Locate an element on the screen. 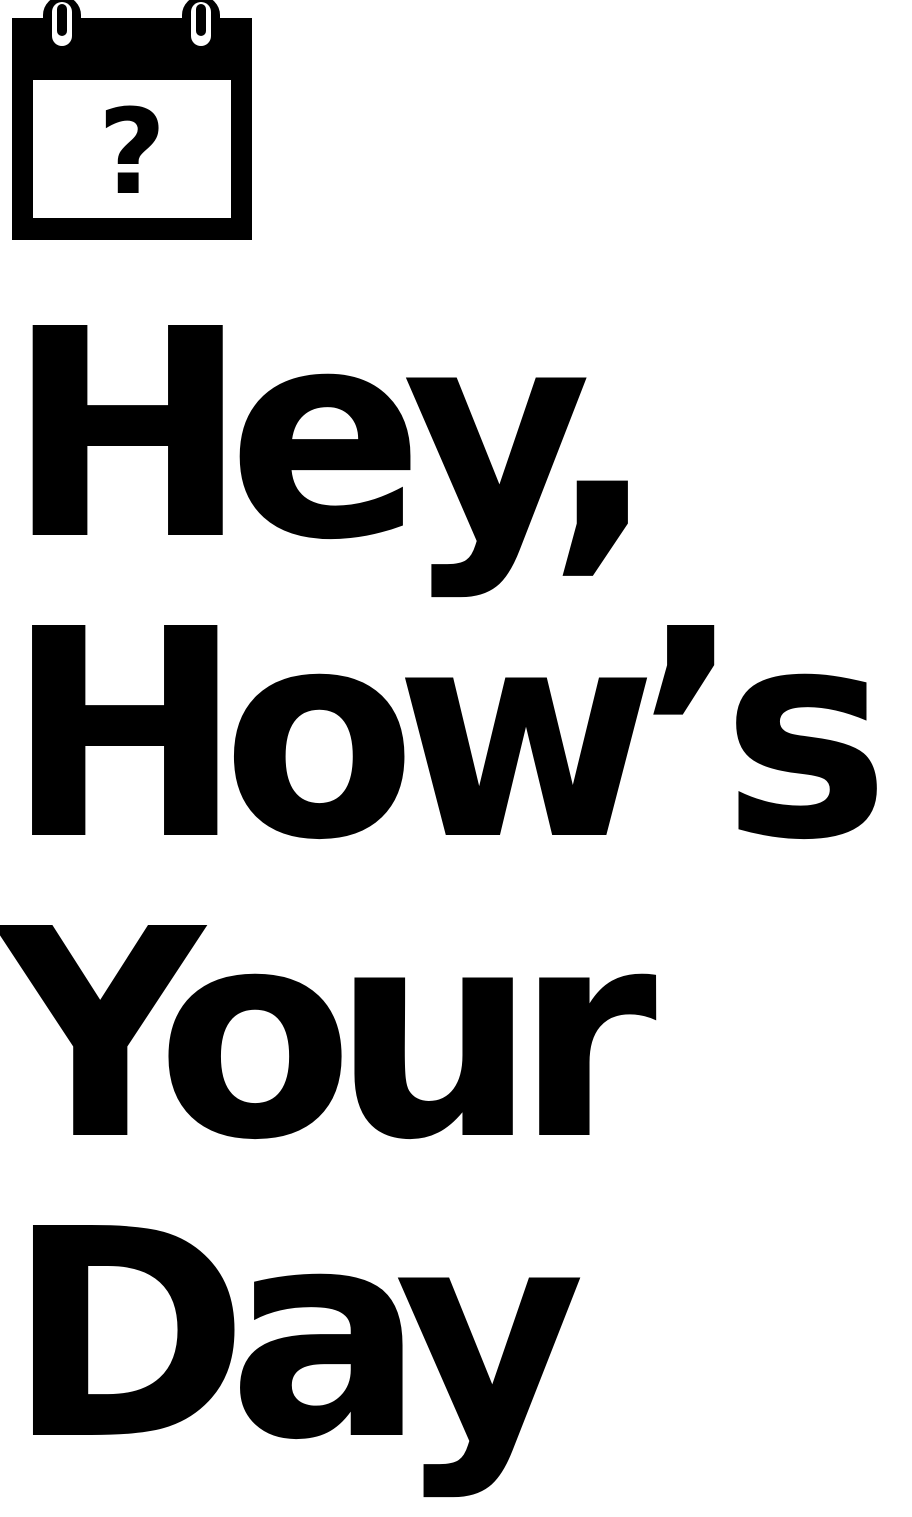  calendar-question-mark: ? is located at coordinates (132, 152).